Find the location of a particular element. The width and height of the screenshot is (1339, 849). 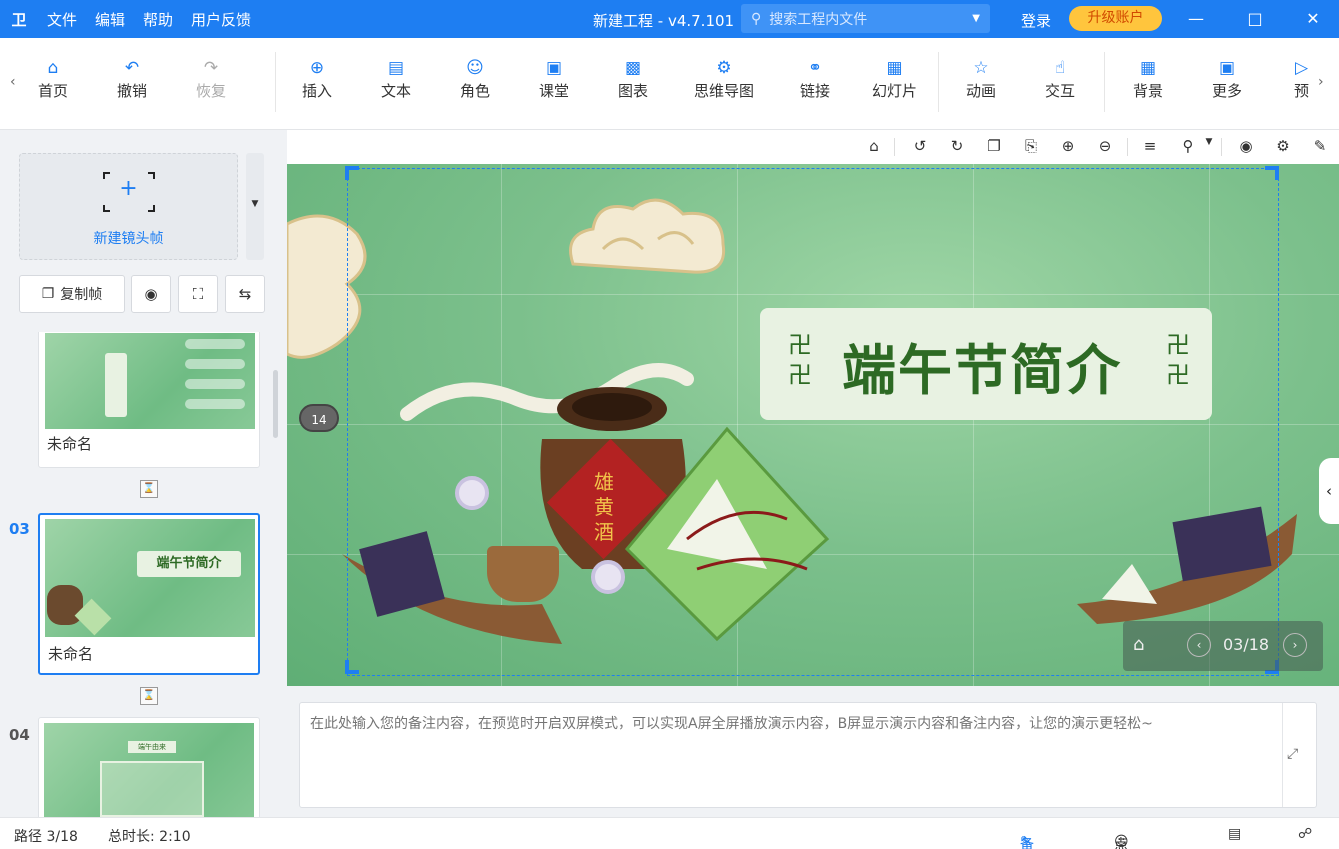

slide-thumbnail-image: 端午由来 is located at coordinates (149, 770).